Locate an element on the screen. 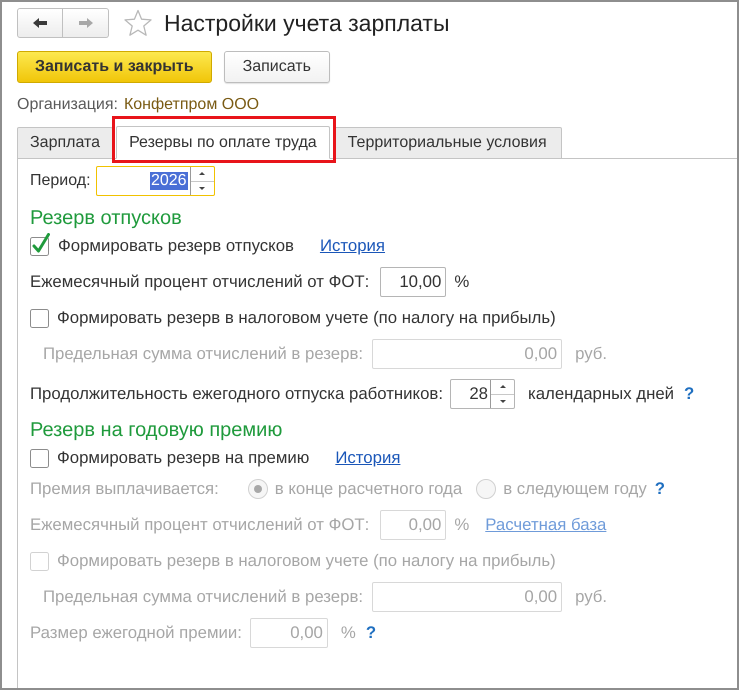 The width and height of the screenshot is (739, 690). unit-label: календарных дней is located at coordinates (601, 394).